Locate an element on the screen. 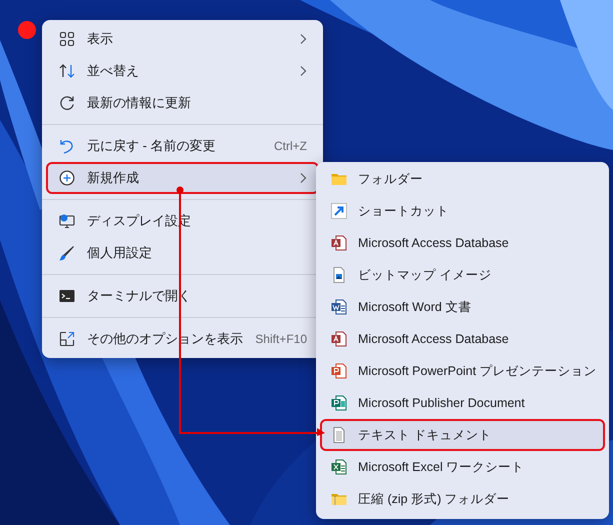 The image size is (613, 525). annotation-dot is located at coordinates (27, 30).